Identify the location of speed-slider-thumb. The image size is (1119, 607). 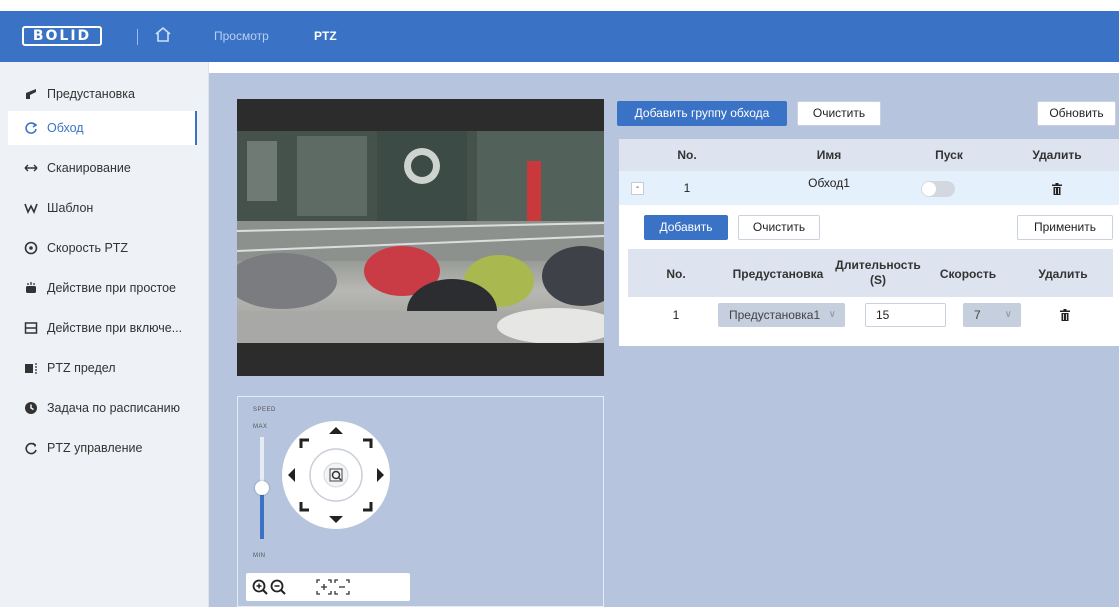
(262, 488).